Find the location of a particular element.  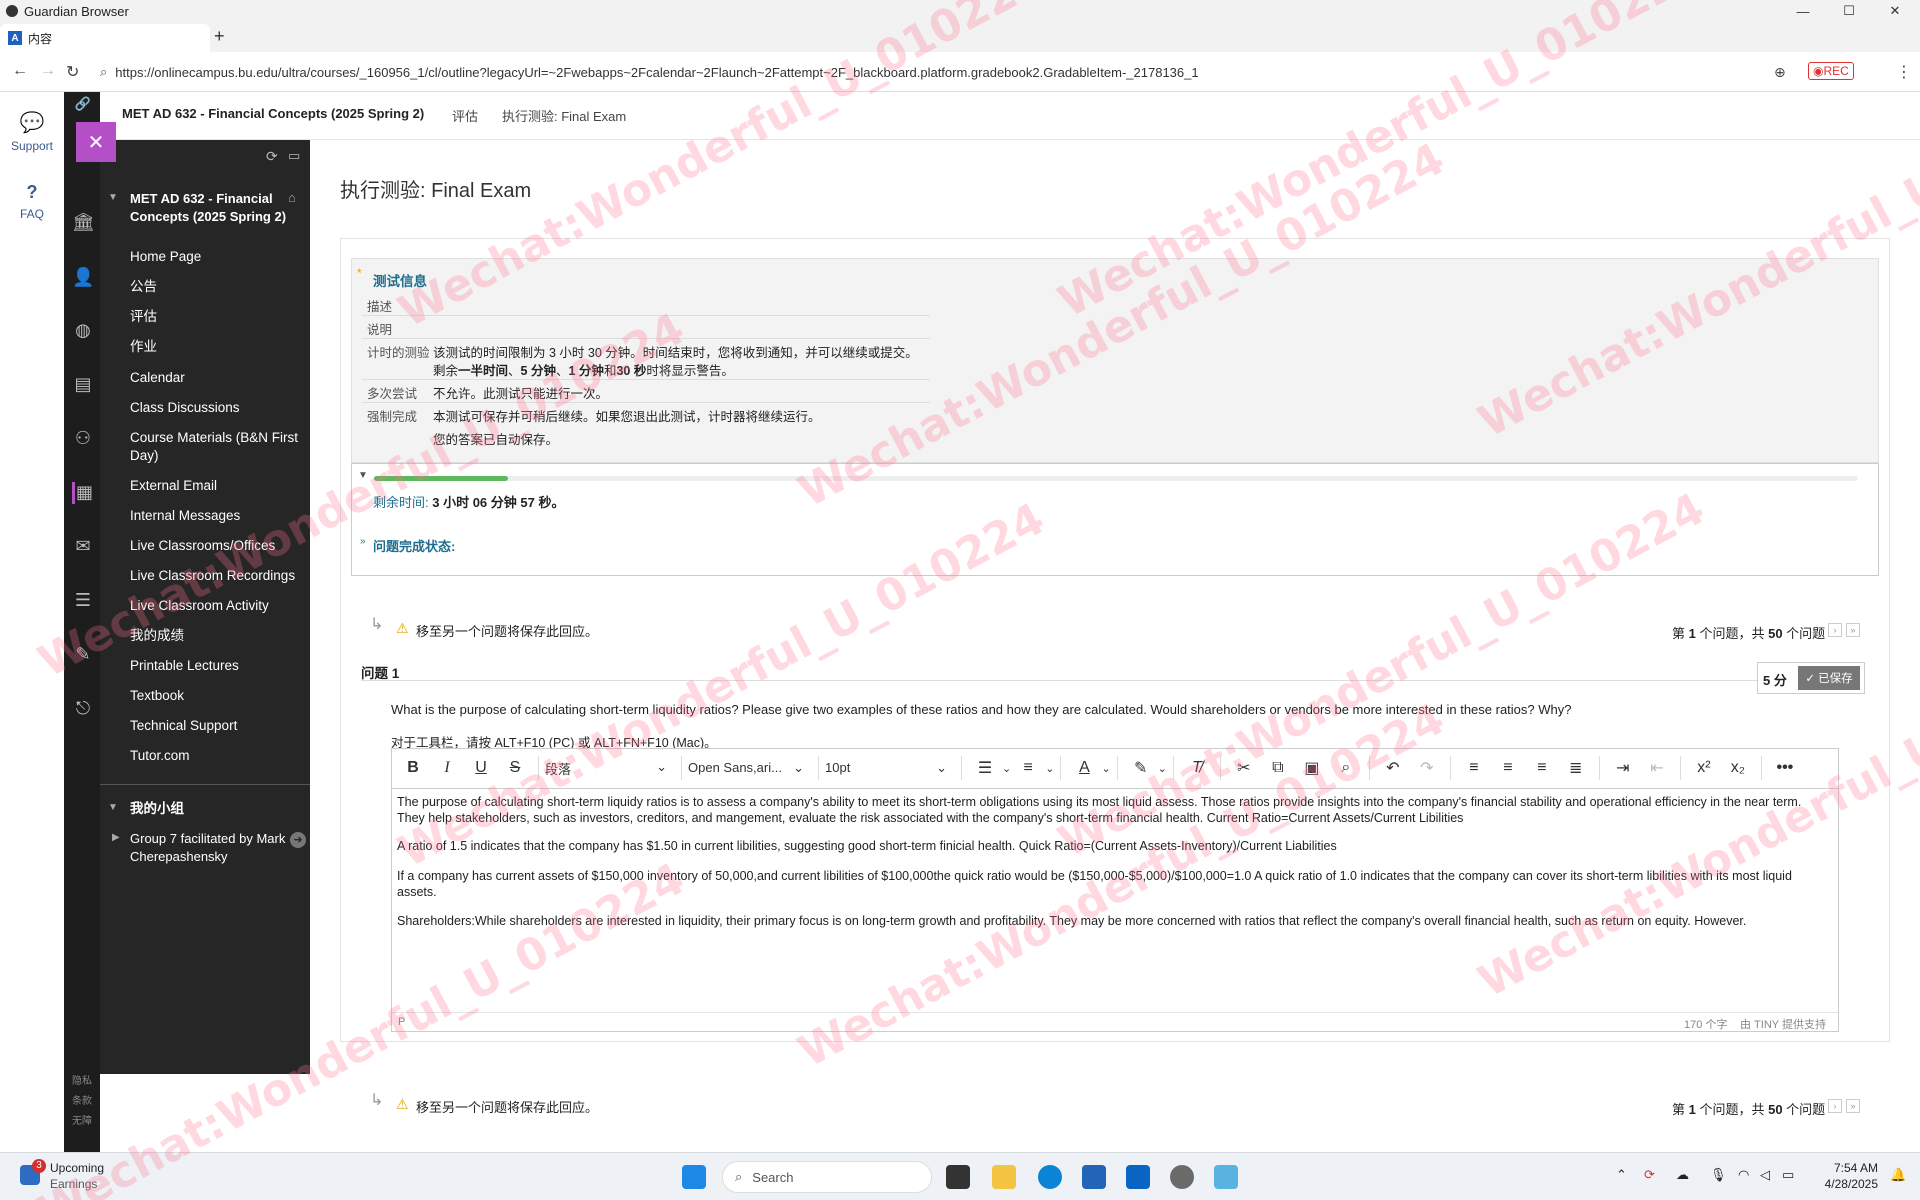

messages-icon: ✉ is located at coordinates (83, 547).